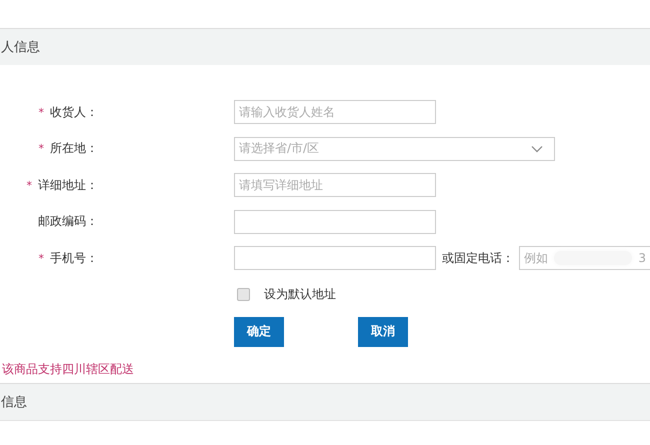 This screenshot has height=445, width=650. Describe the element at coordinates (478, 258) in the screenshot. I see `field-label: 或固定电话：` at that location.